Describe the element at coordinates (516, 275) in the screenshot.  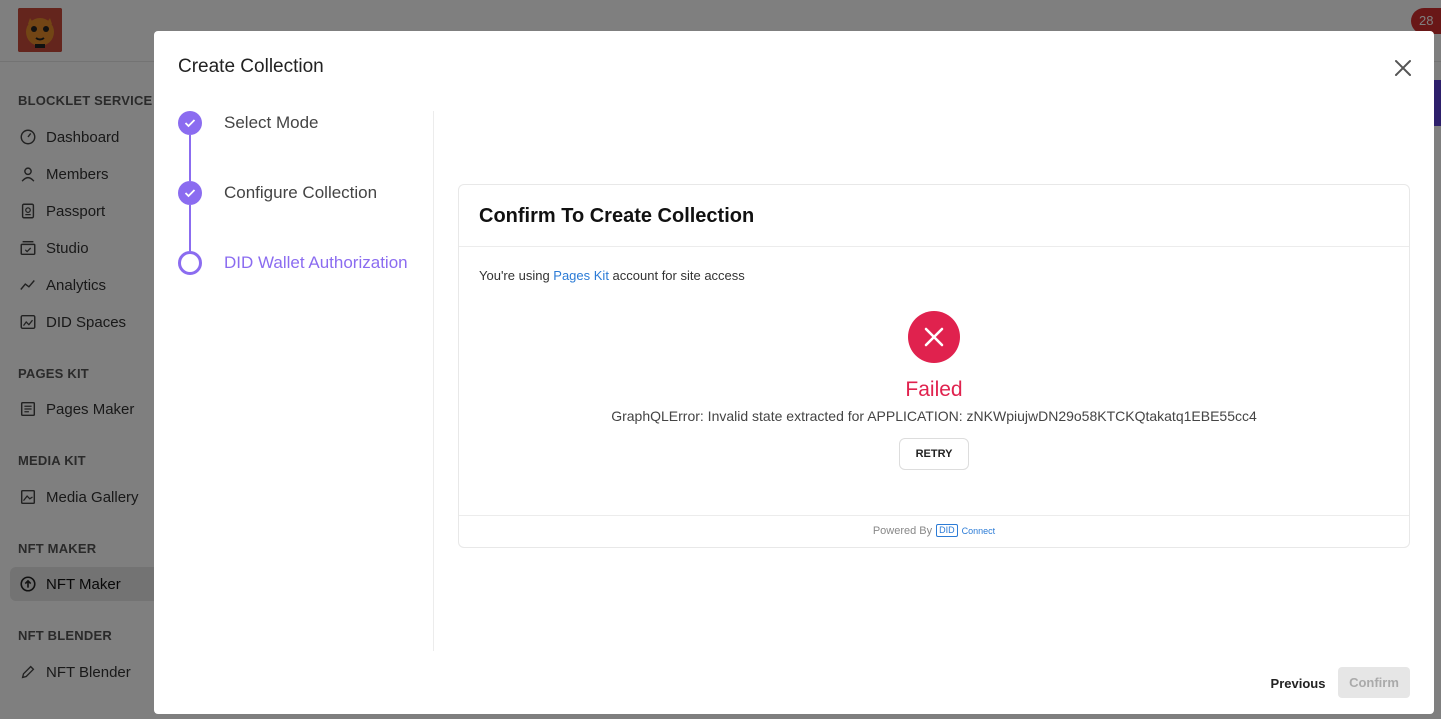
I see `account-prefix: You're using` at that location.